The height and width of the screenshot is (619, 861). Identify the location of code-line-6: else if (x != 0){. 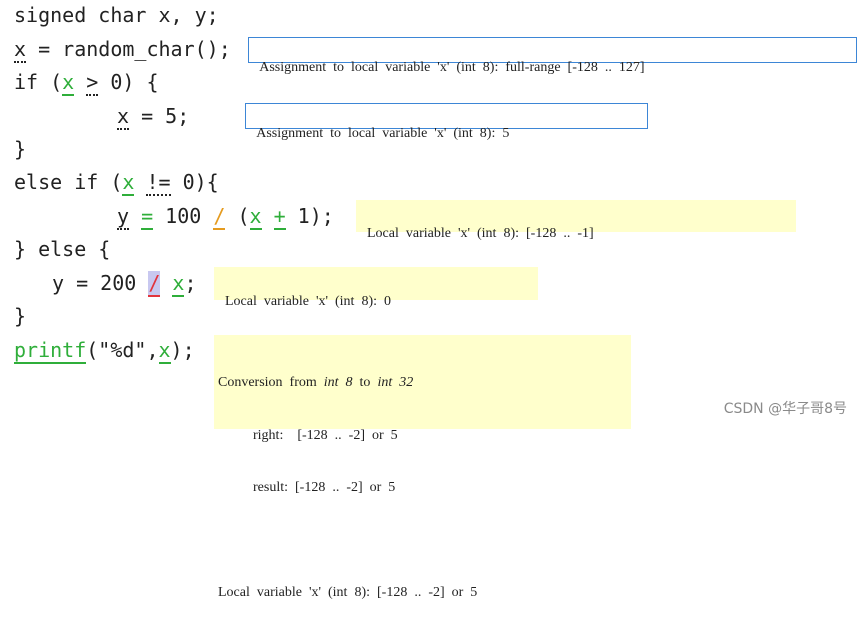
(116, 183).